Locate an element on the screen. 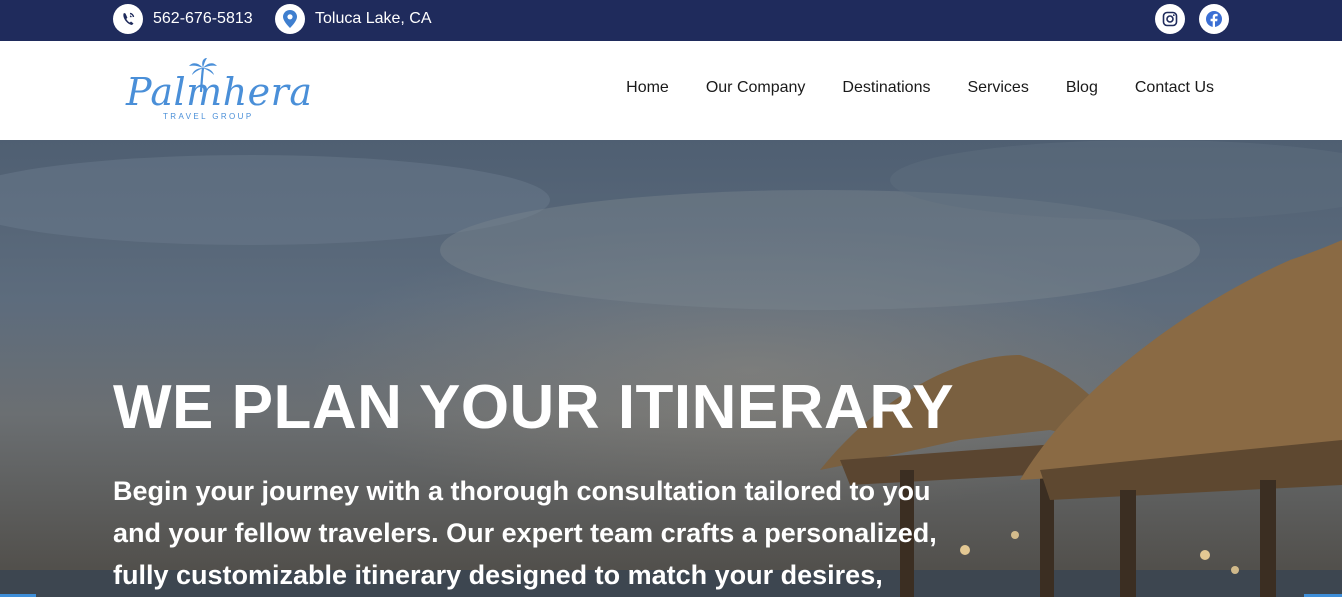 The height and width of the screenshot is (597, 1342). facebook-icon is located at coordinates (1214, 19).